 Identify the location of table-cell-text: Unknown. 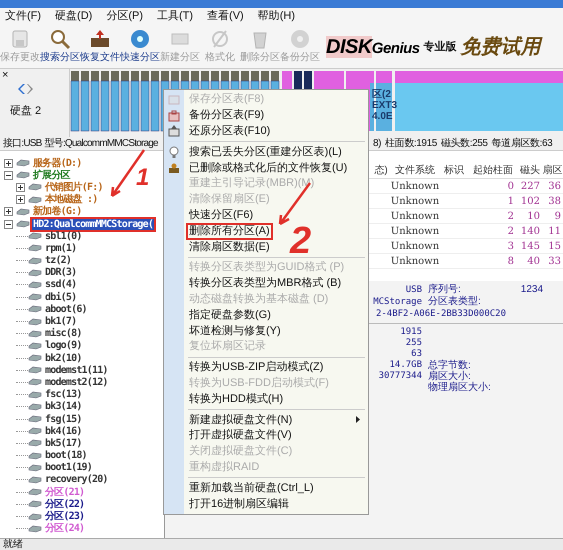
(415, 217).